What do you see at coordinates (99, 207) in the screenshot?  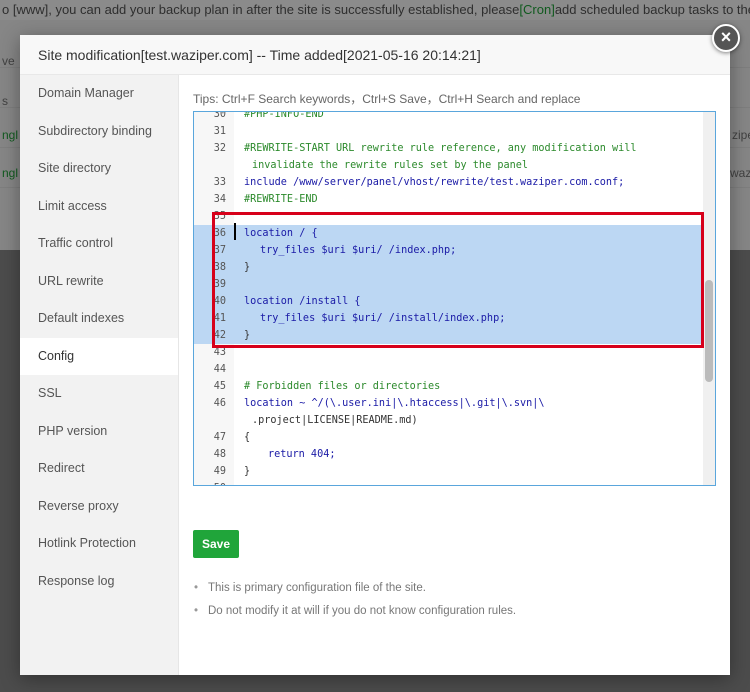 I see `sidebar-item-limit-access: Limit access` at bounding box center [99, 207].